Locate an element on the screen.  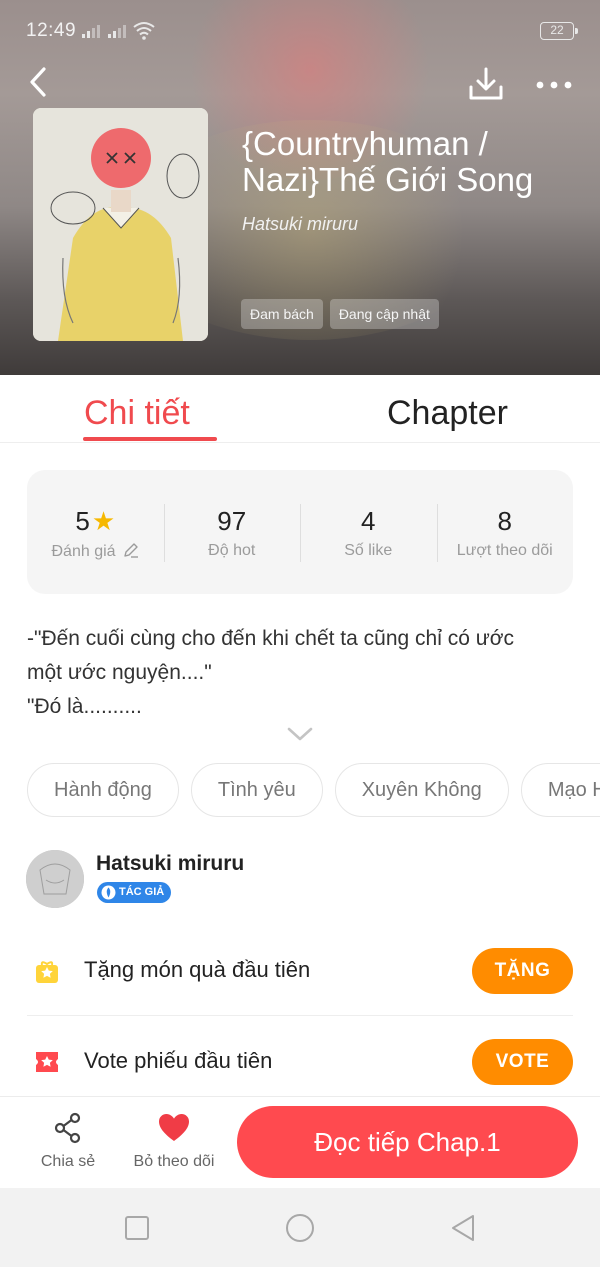
tab-detail: Chi tiết is located at coordinates (137, 413).